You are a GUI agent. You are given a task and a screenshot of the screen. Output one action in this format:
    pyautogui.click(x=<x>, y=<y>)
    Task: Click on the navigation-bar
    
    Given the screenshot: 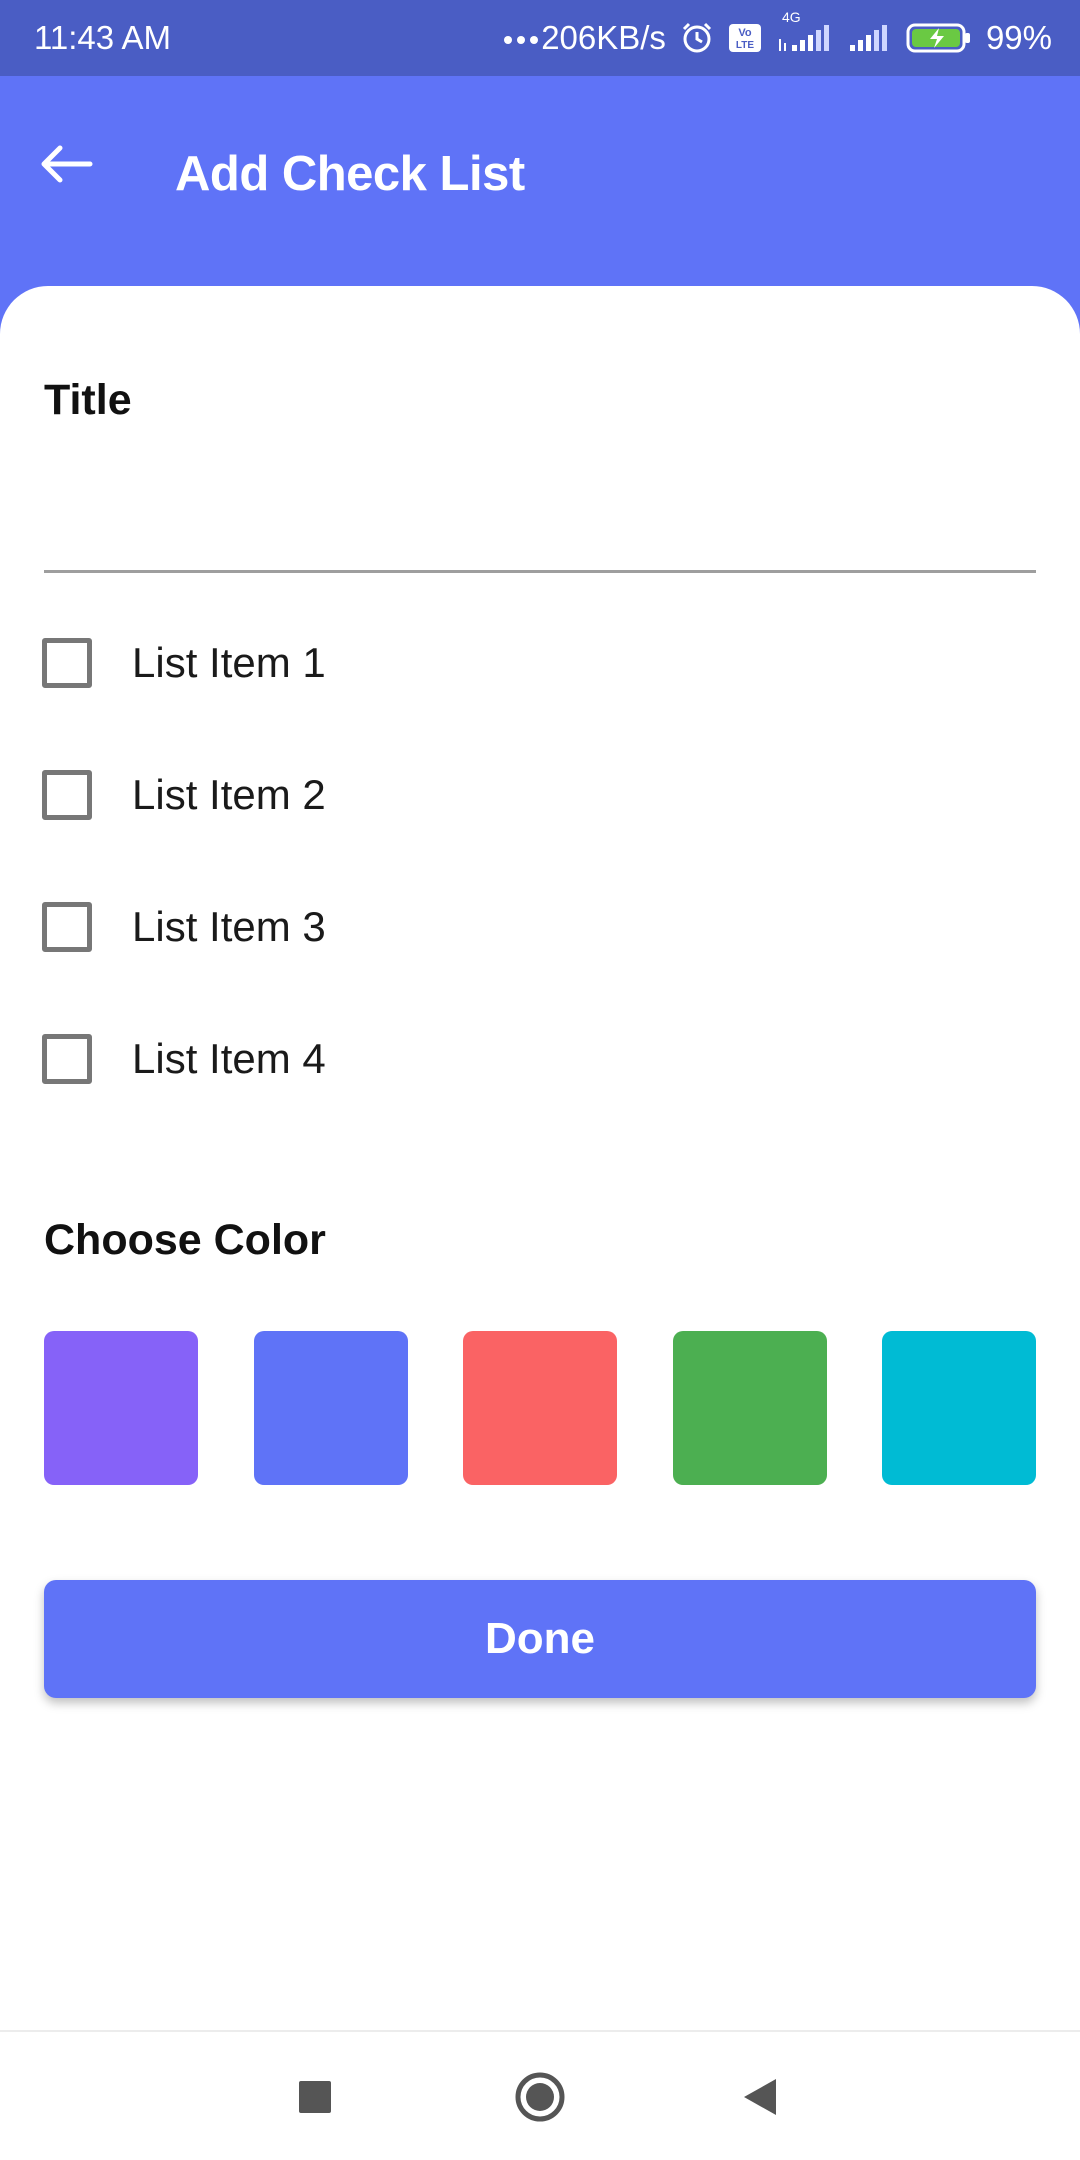 What is the action you would take?
    pyautogui.click(x=540, y=2095)
    